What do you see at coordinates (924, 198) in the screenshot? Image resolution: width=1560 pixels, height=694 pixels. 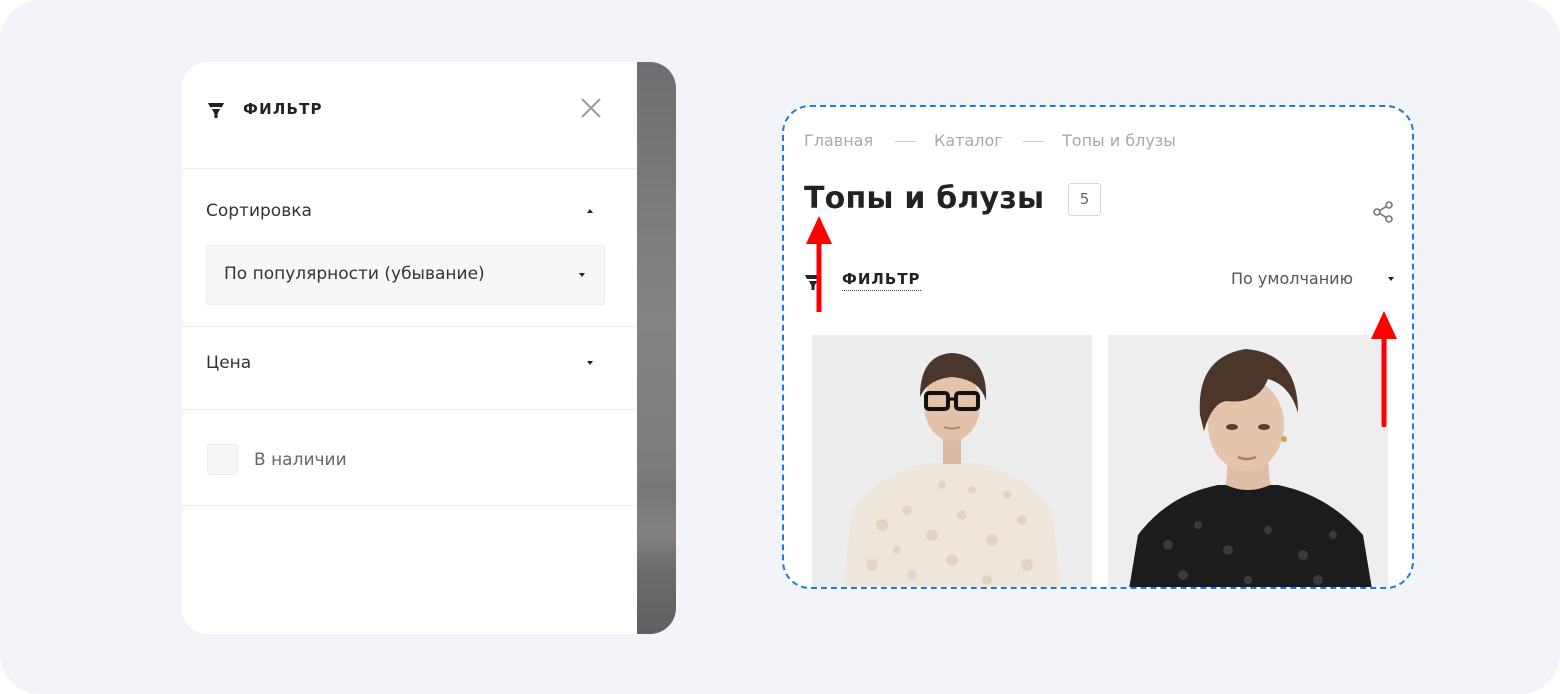 I see `page-title: Топы и блузы` at bounding box center [924, 198].